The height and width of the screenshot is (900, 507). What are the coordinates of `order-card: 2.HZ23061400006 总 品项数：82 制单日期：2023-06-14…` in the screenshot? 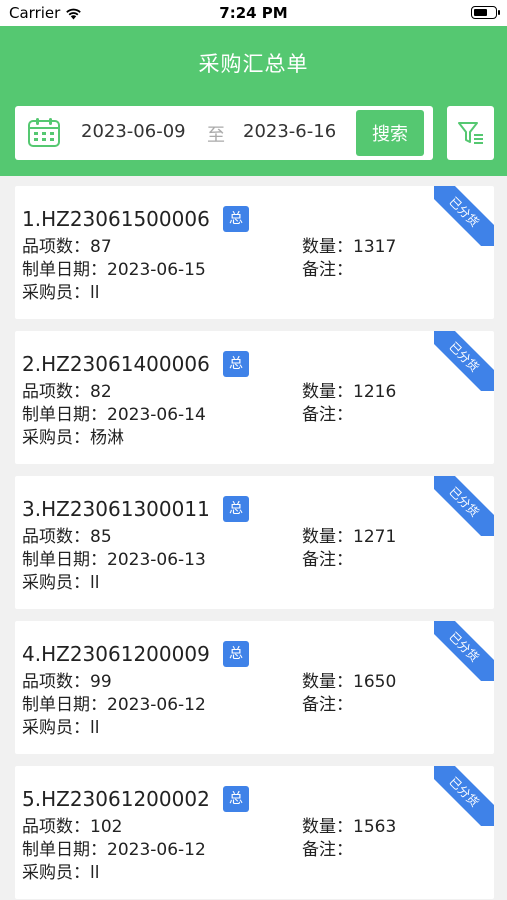 It's located at (254, 397).